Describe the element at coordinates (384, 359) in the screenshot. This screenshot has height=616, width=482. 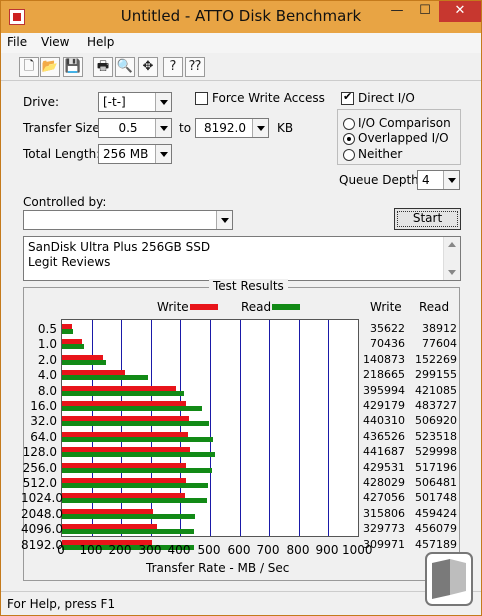
I see `write-value: 140873` at that location.